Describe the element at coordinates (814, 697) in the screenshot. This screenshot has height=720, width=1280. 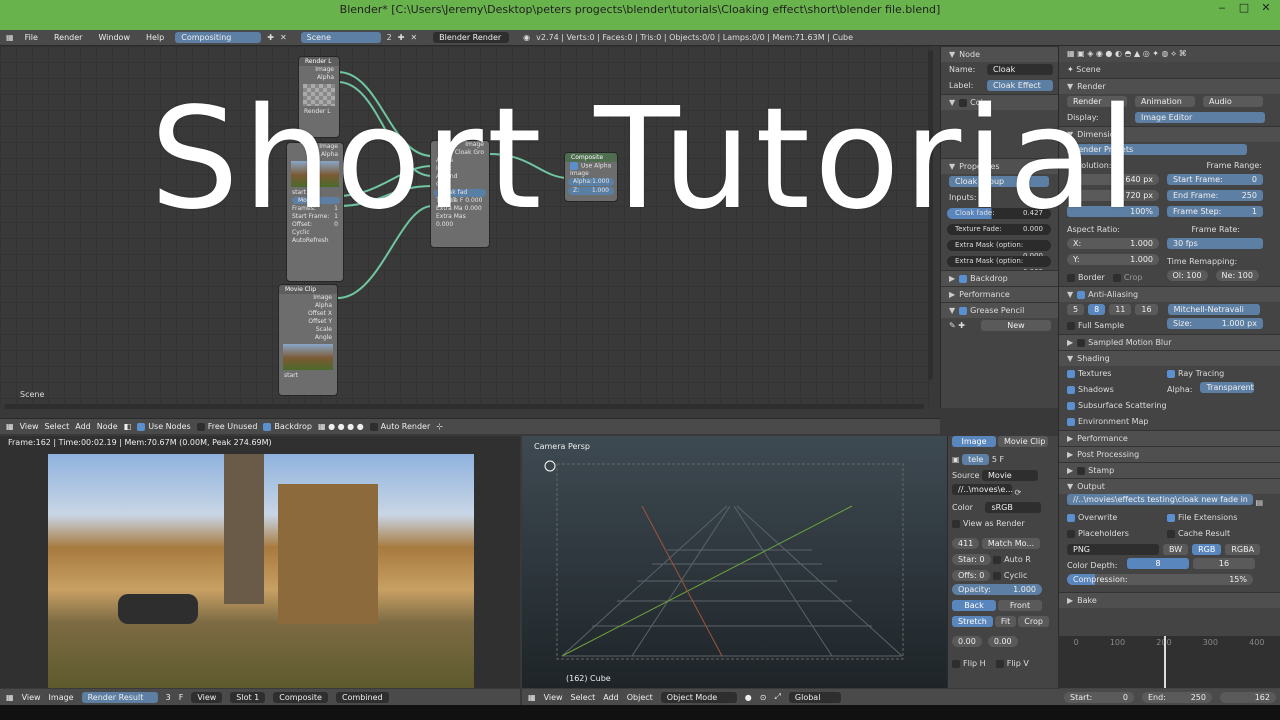
I see `orientation-select: Global` at that location.